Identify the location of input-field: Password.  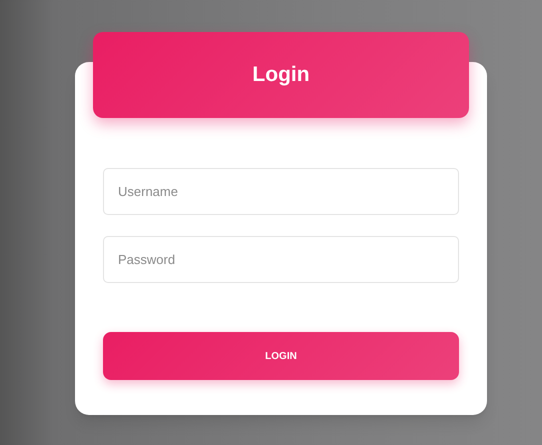
(281, 259).